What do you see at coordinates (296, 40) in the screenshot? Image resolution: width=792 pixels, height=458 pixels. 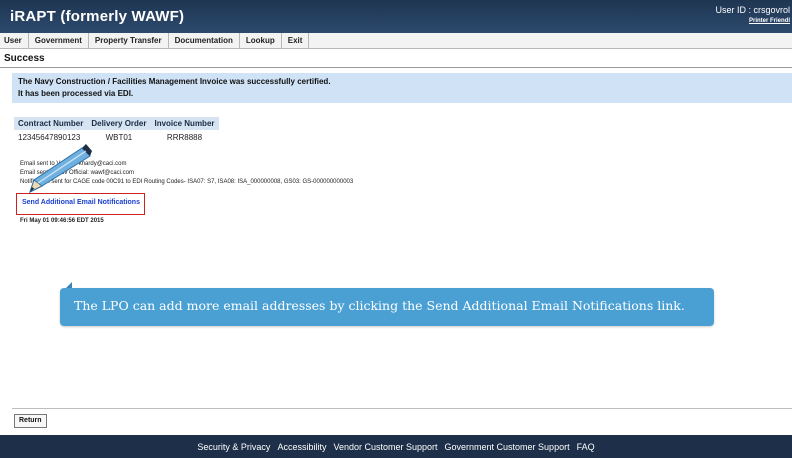 I see `menu-exit: Exit` at bounding box center [296, 40].